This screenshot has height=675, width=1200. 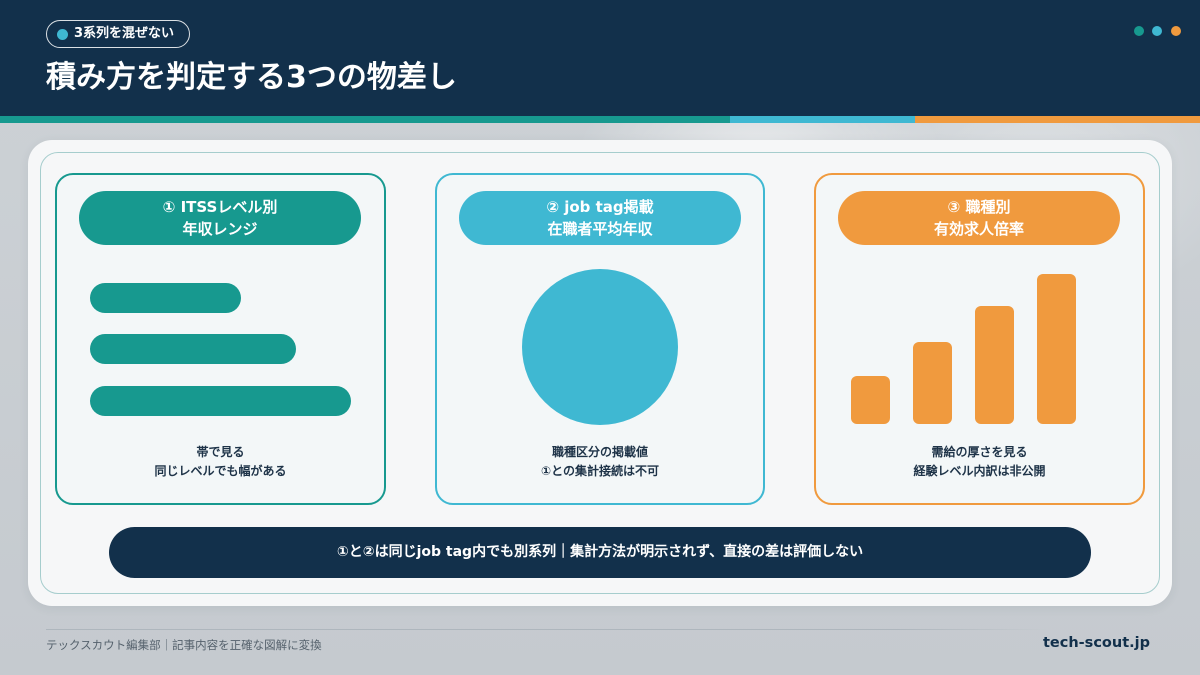 What do you see at coordinates (220, 452) in the screenshot?
I see `card-caption-line: 帯で見る` at bounding box center [220, 452].